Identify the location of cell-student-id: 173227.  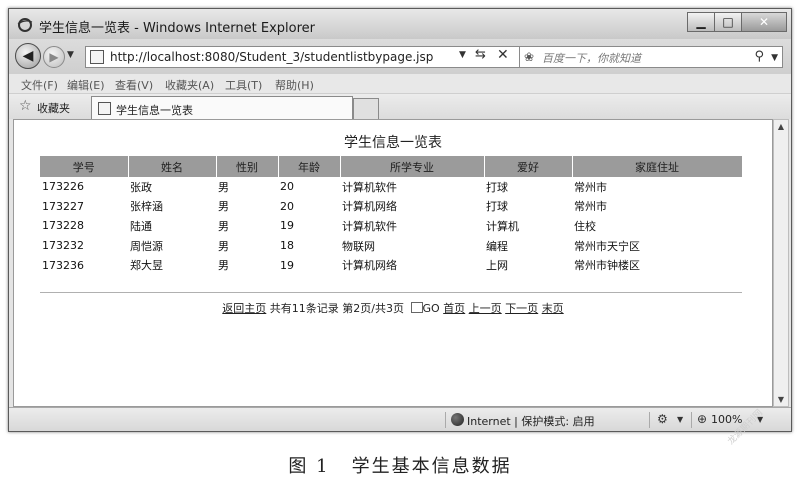
(63, 206).